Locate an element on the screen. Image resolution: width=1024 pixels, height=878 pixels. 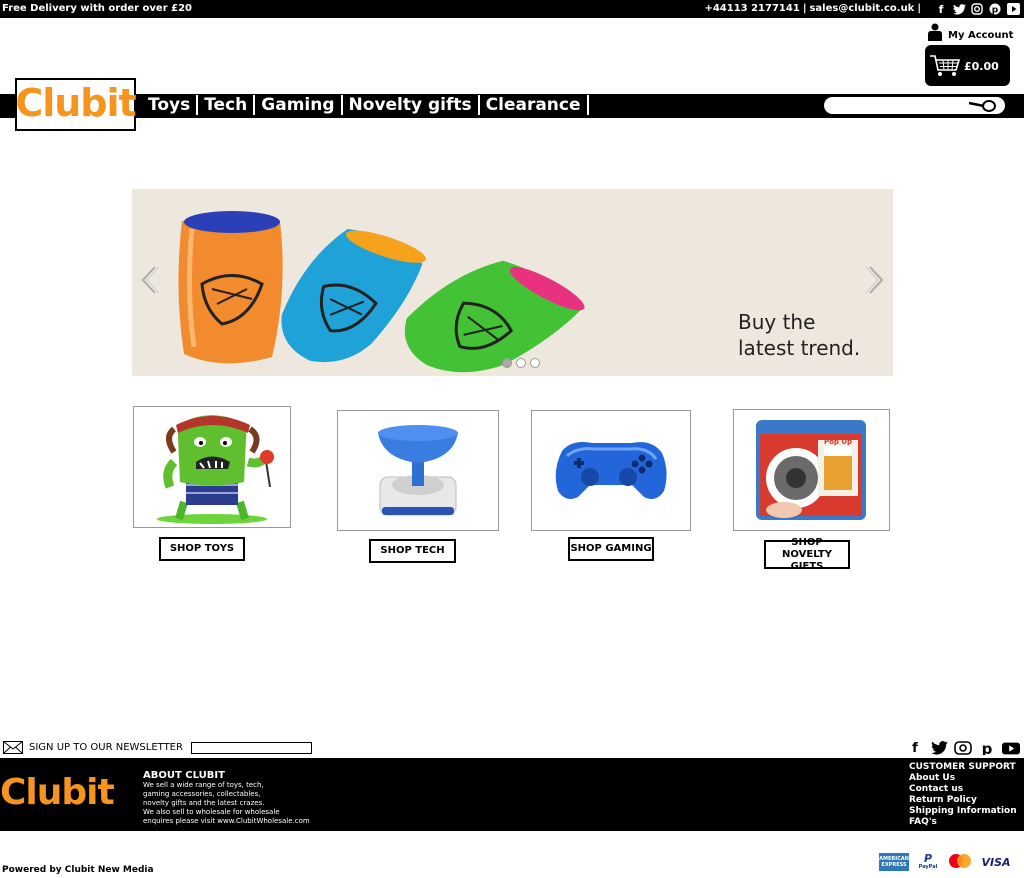
about-line: We also sell to wholesale for wholesale is located at coordinates (211, 812).